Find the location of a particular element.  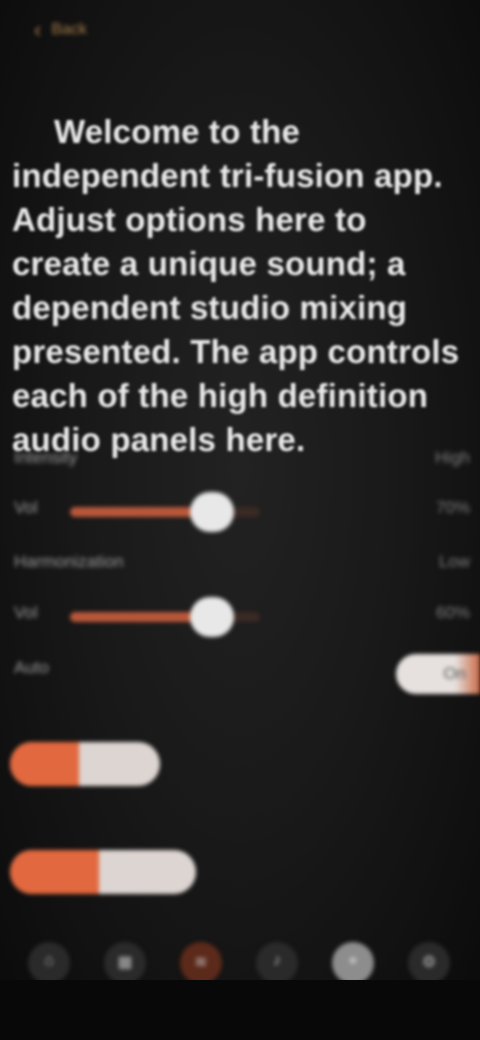

grid-icon: ▦ is located at coordinates (125, 962).